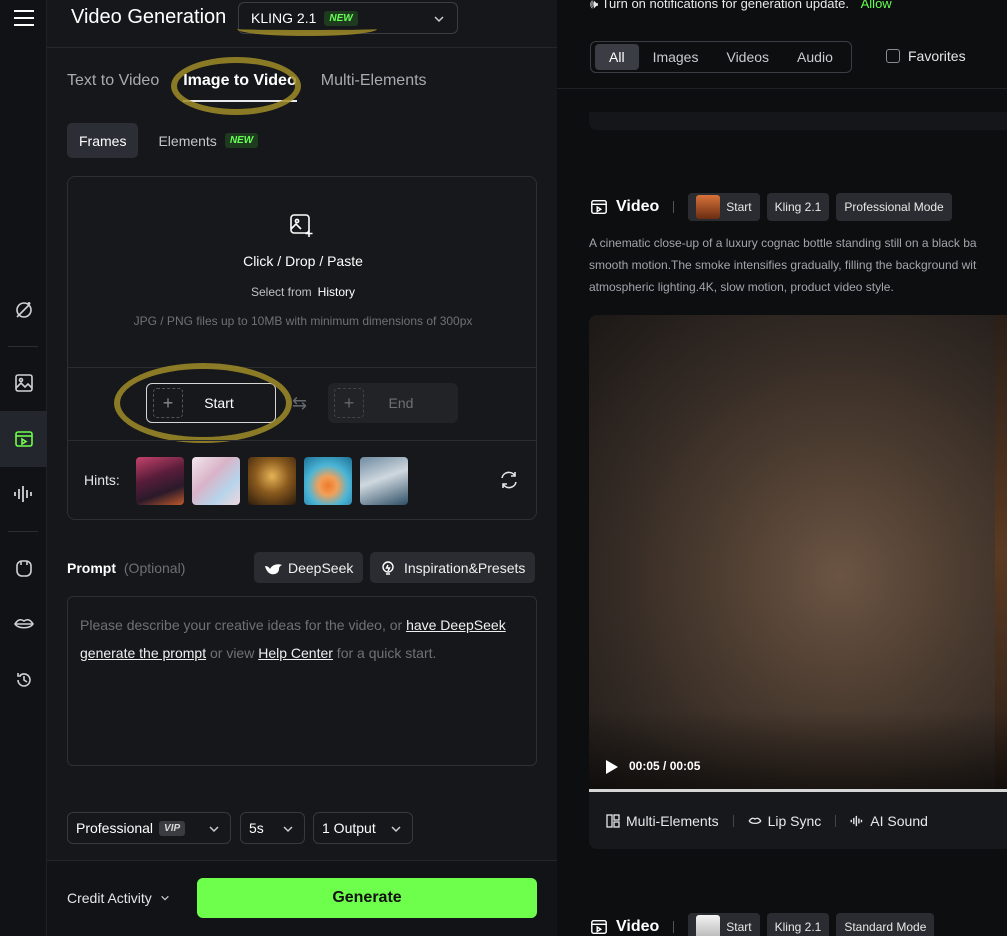 The height and width of the screenshot is (936, 1007). What do you see at coordinates (272, 828) in the screenshot?
I see `duration-select: 5s` at bounding box center [272, 828].